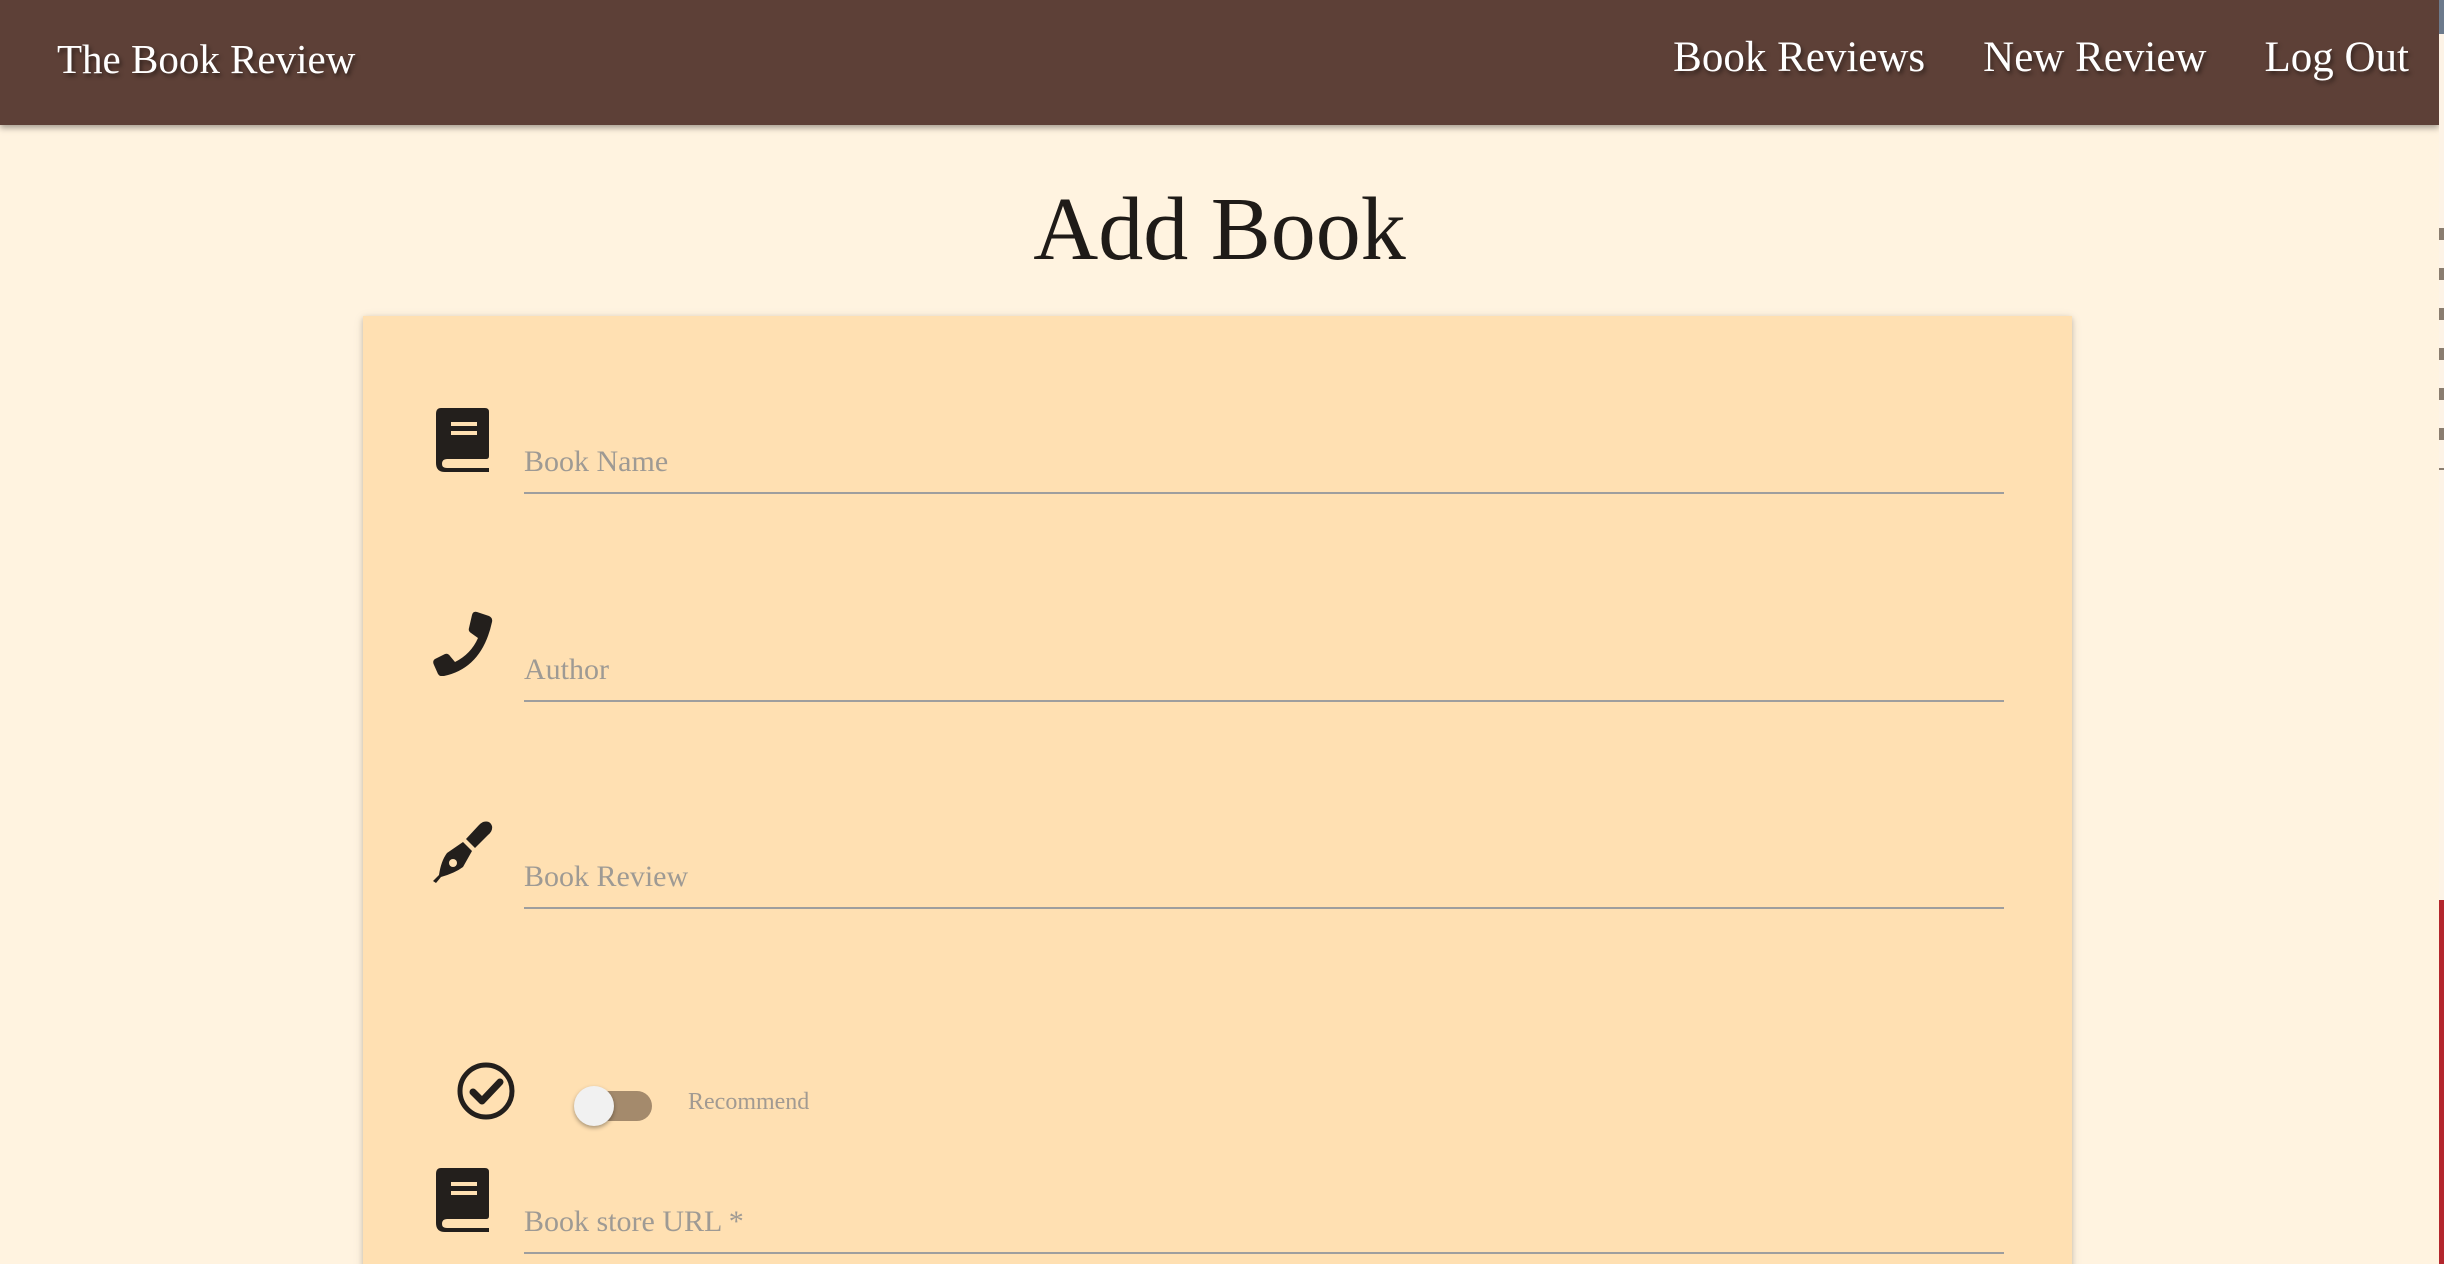 Image resolution: width=2444 pixels, height=1264 pixels. I want to click on recommend-row: Recommend, so click(1217, 1091).